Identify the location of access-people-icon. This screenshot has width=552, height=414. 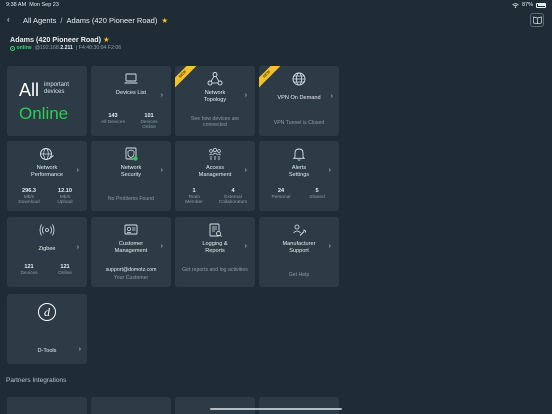
(215, 154).